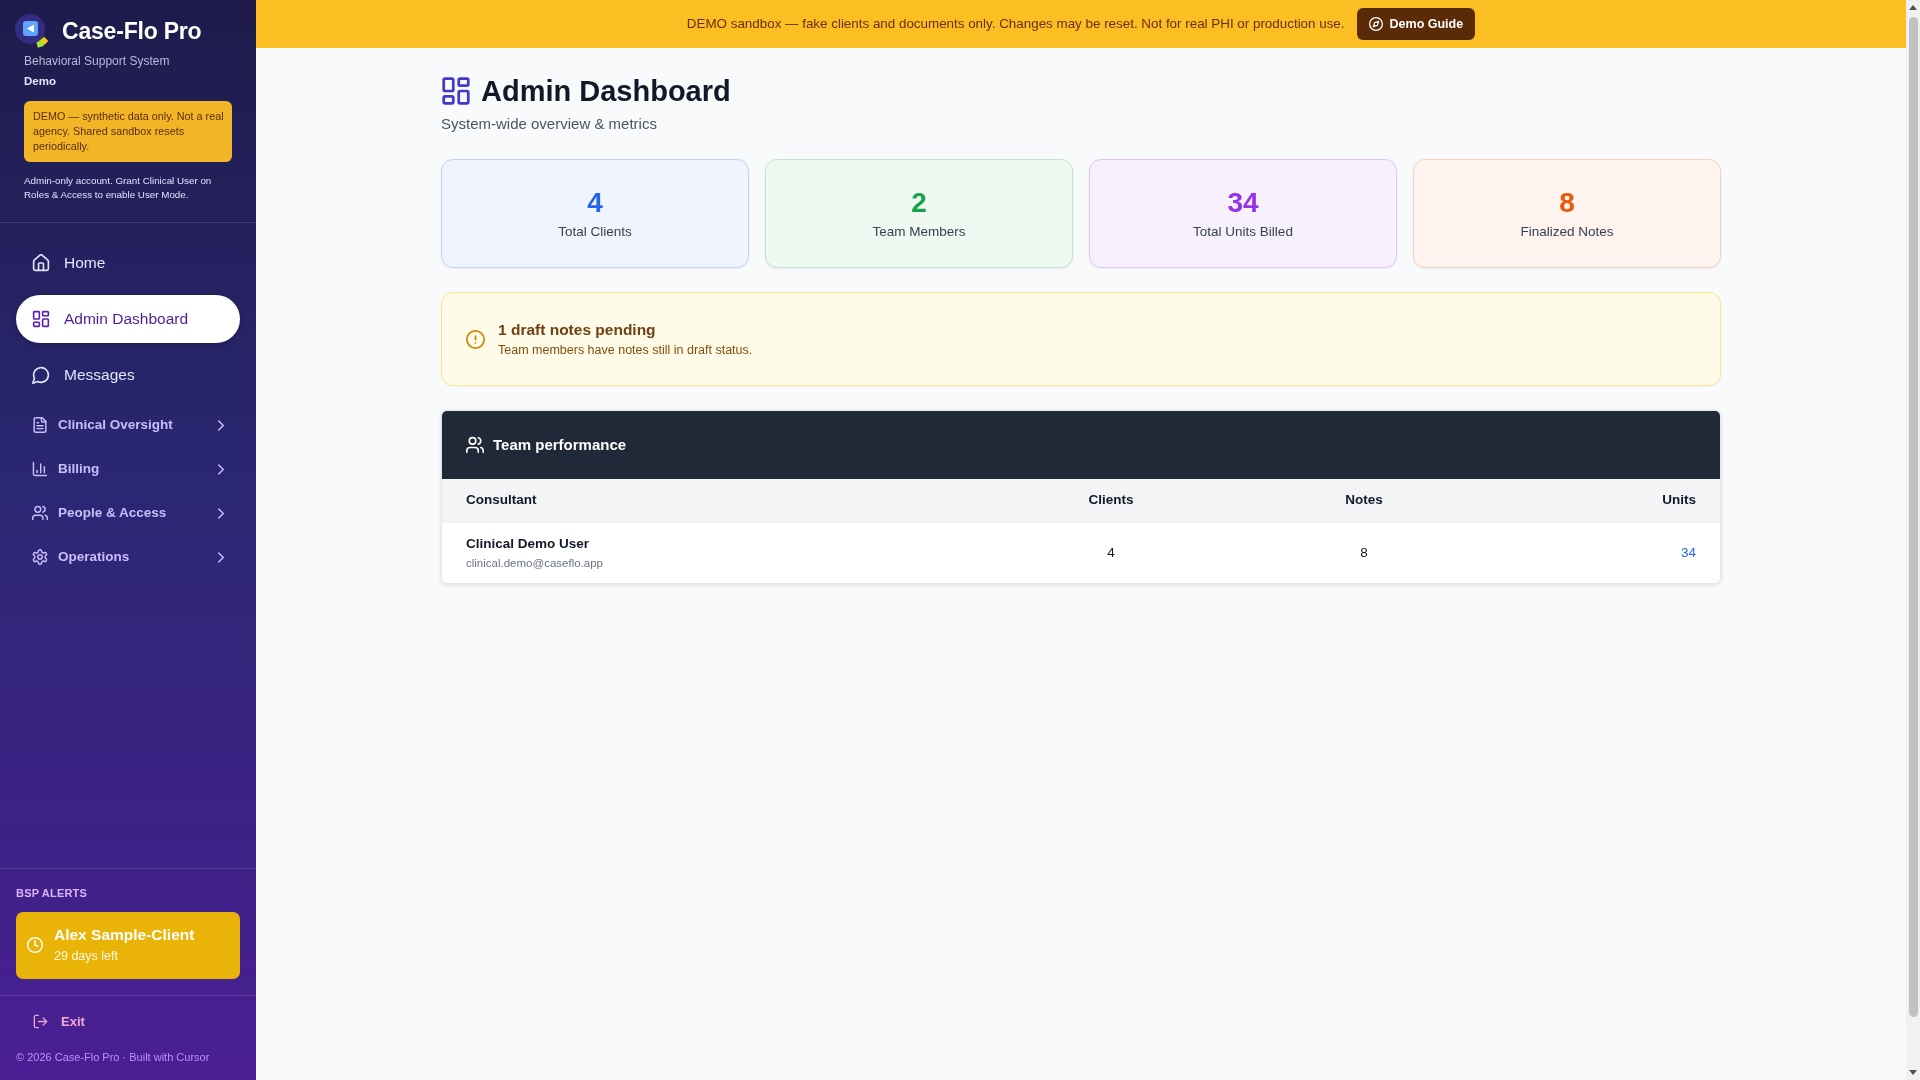 The image size is (1920, 1080). I want to click on stat-value: 2, so click(919, 202).